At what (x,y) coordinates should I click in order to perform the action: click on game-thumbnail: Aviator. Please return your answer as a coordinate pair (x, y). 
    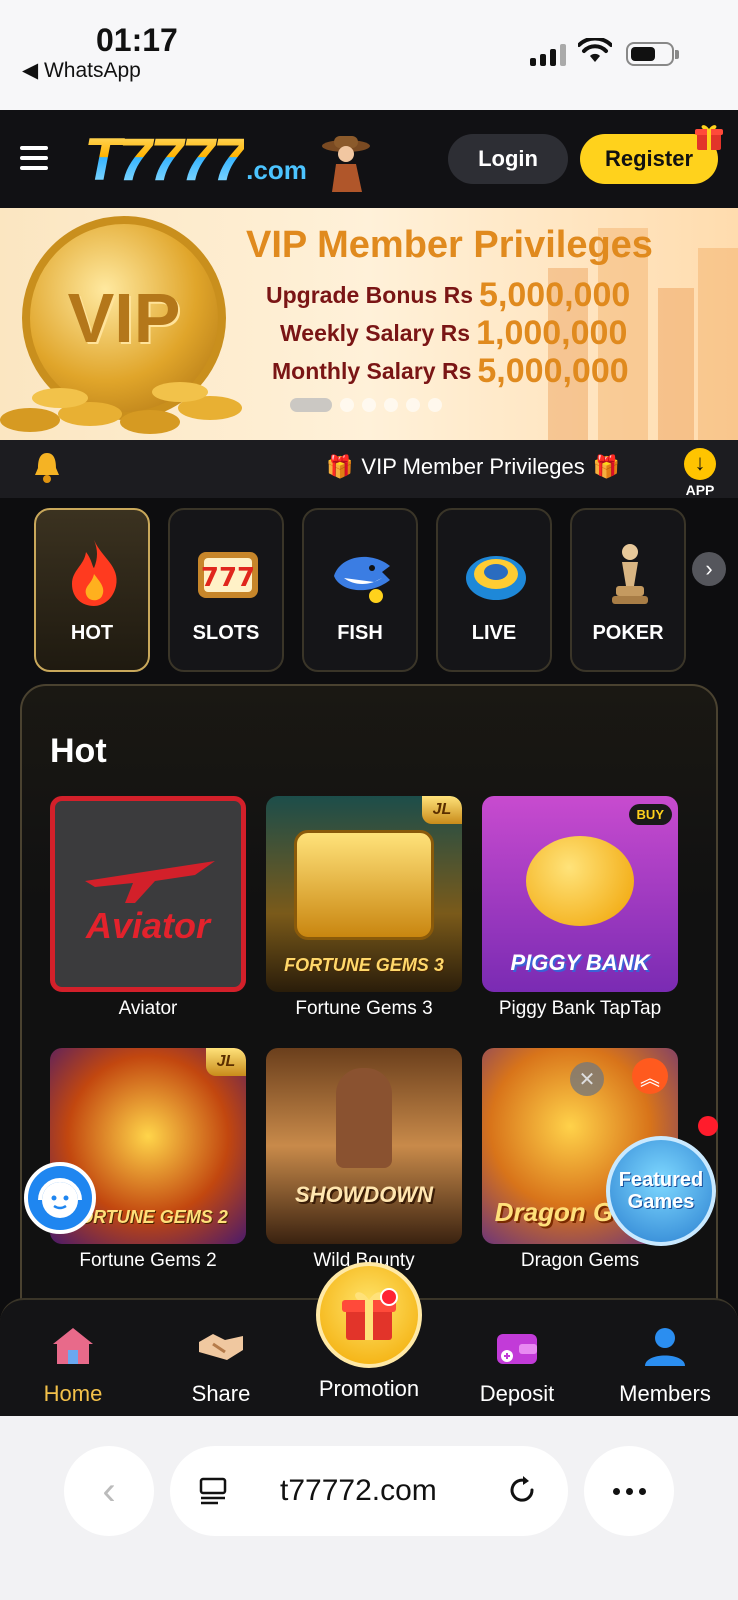
    Looking at the image, I should click on (148, 894).